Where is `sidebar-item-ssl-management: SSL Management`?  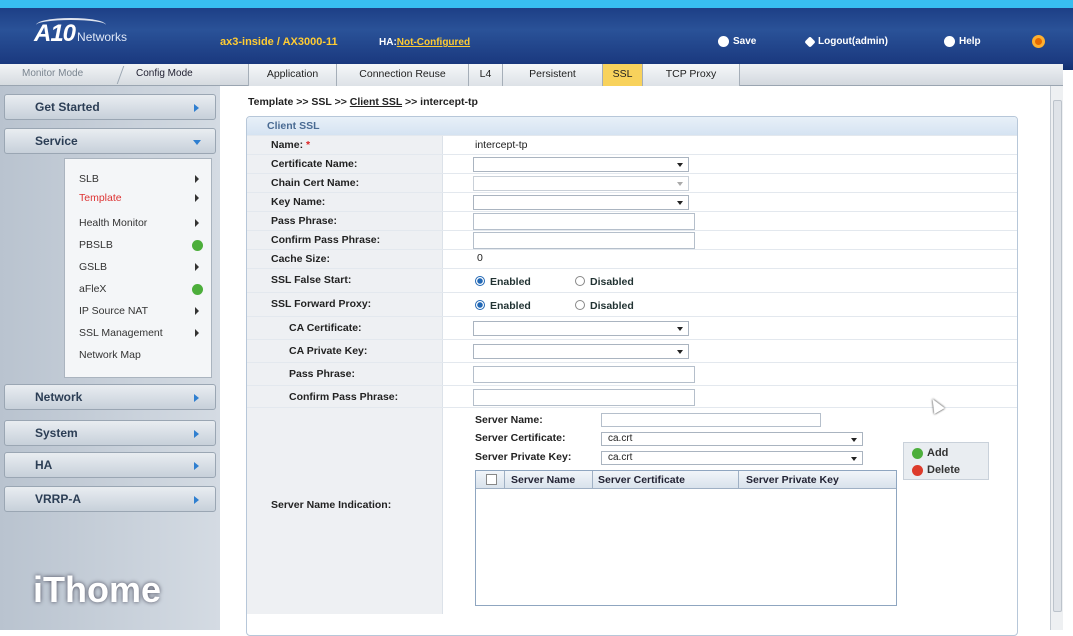 sidebar-item-ssl-management: SSL Management is located at coordinates (121, 333).